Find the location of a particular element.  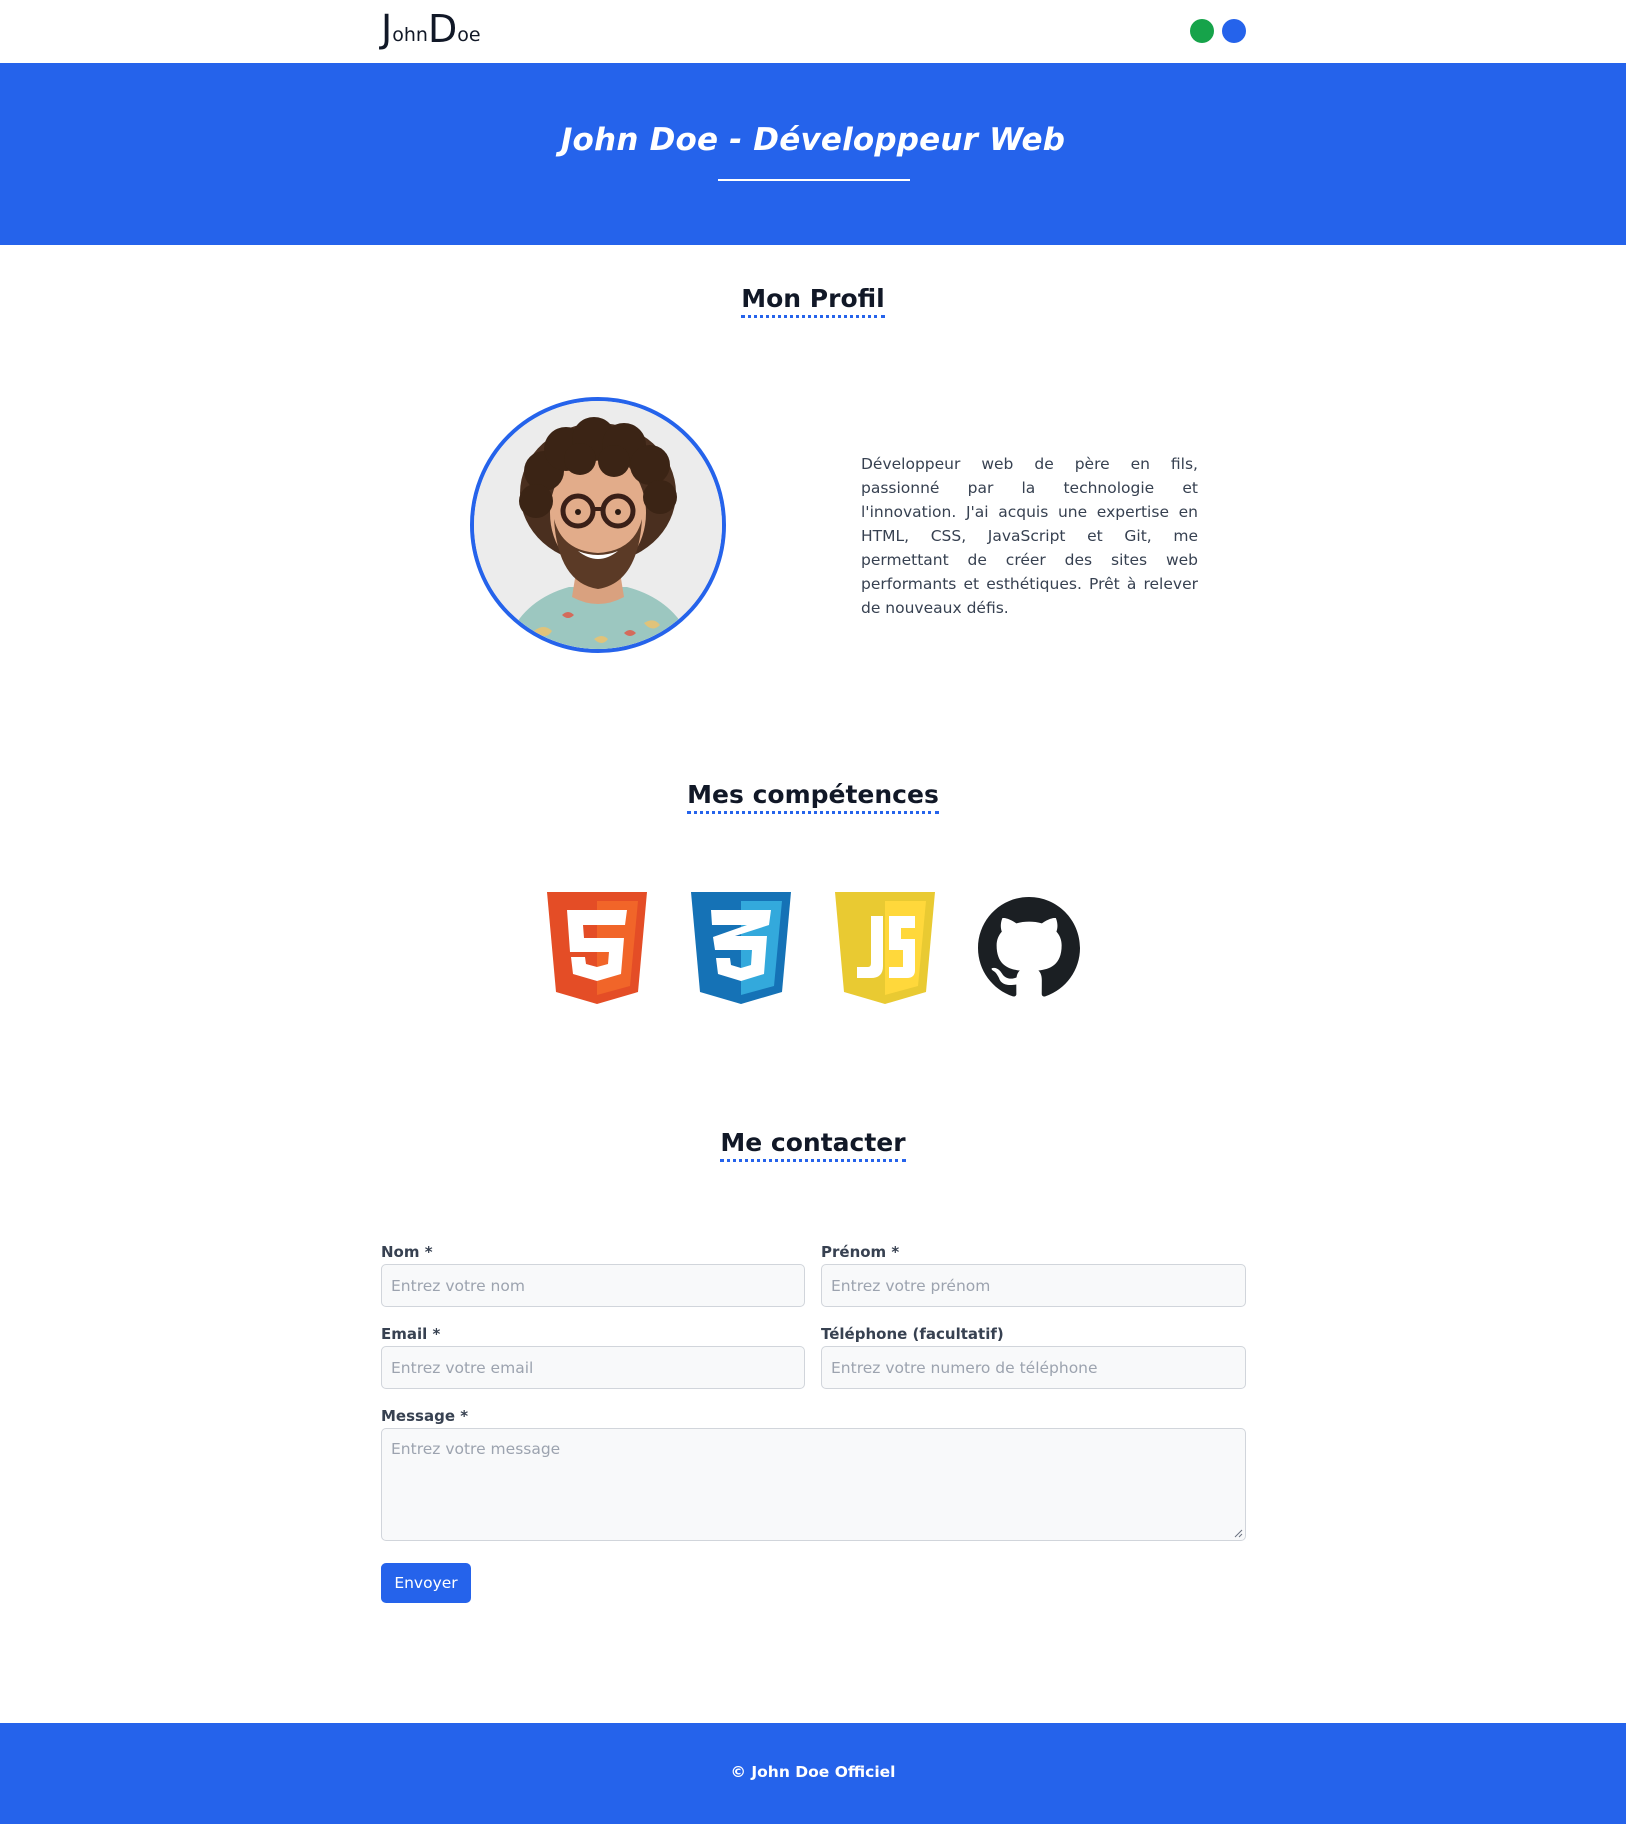

phone-label: Téléphone (facultatif) is located at coordinates (912, 1334).